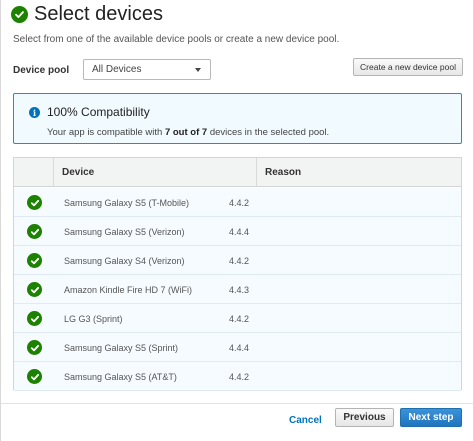 Image resolution: width=474 pixels, height=441 pixels. What do you see at coordinates (124, 260) in the screenshot?
I see `device-name: Samsung Galaxy S4 (Verizon)` at bounding box center [124, 260].